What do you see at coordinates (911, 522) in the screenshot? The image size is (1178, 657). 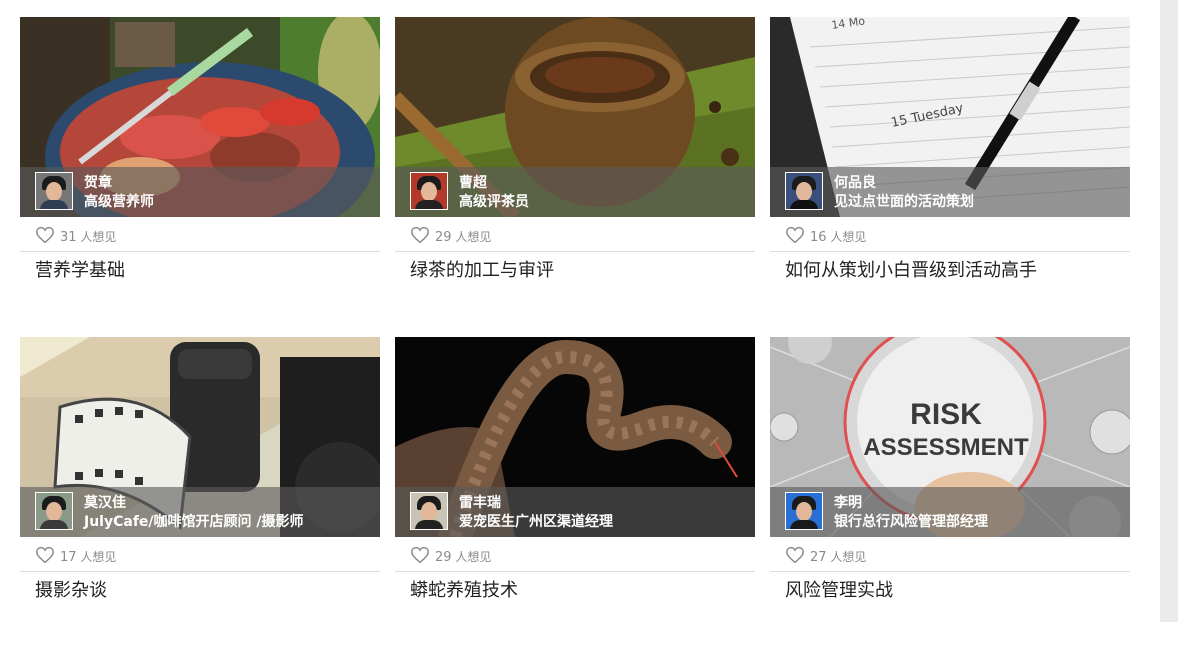 I see `teacher-title: 银行总行风险管理部经理` at bounding box center [911, 522].